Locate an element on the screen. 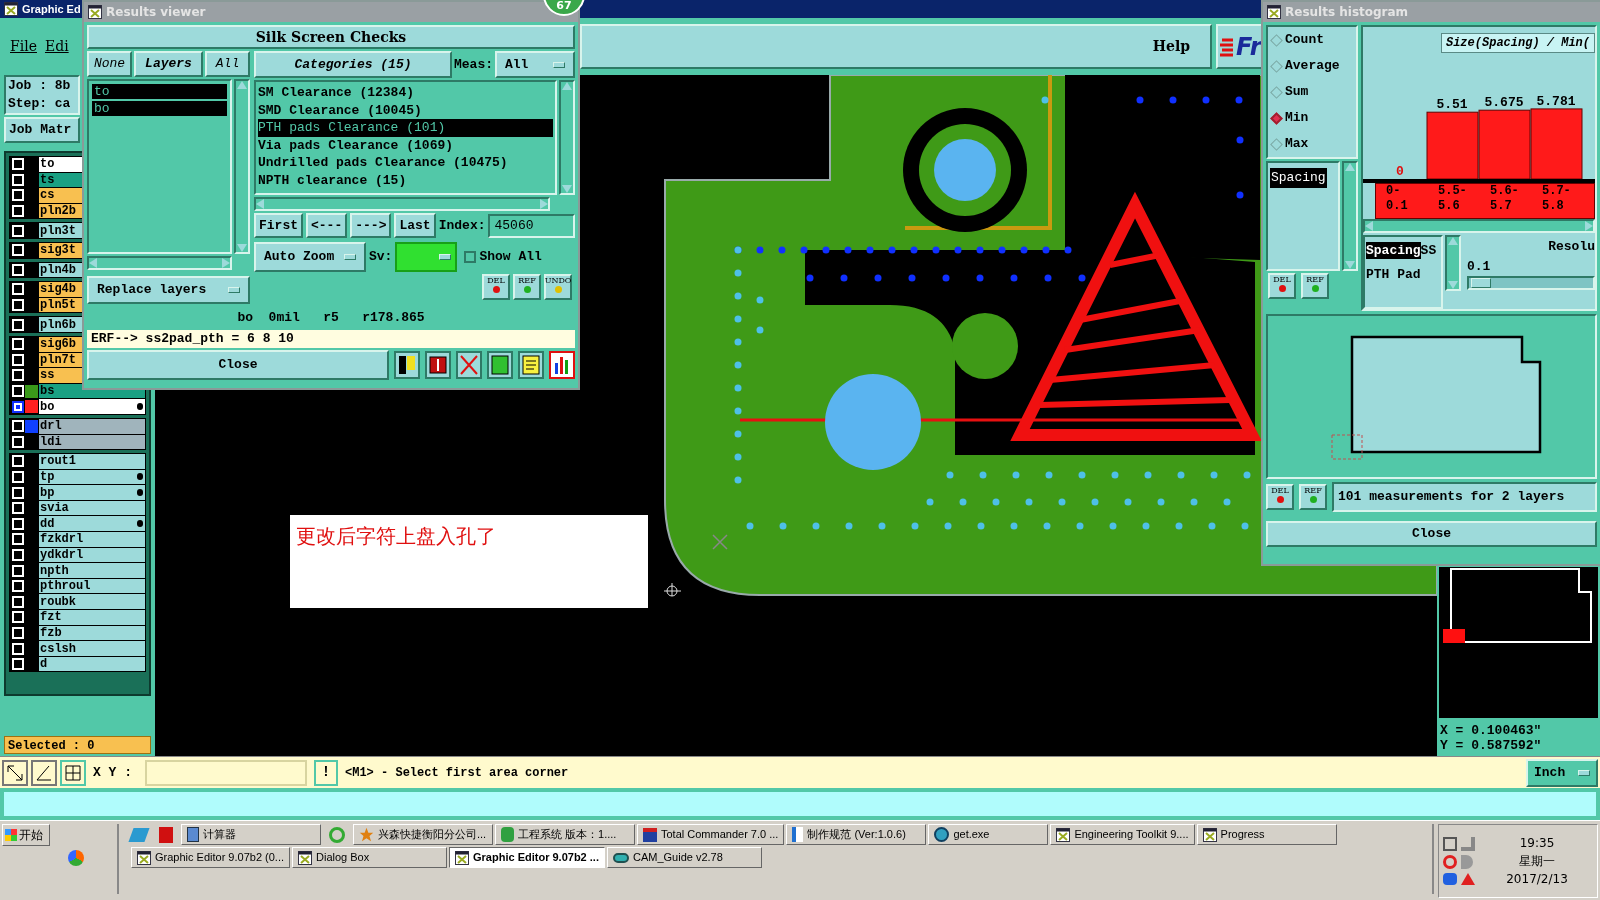 The image size is (1600, 900). y-coordinate: Y = 0.587592" is located at coordinates (1491, 745).